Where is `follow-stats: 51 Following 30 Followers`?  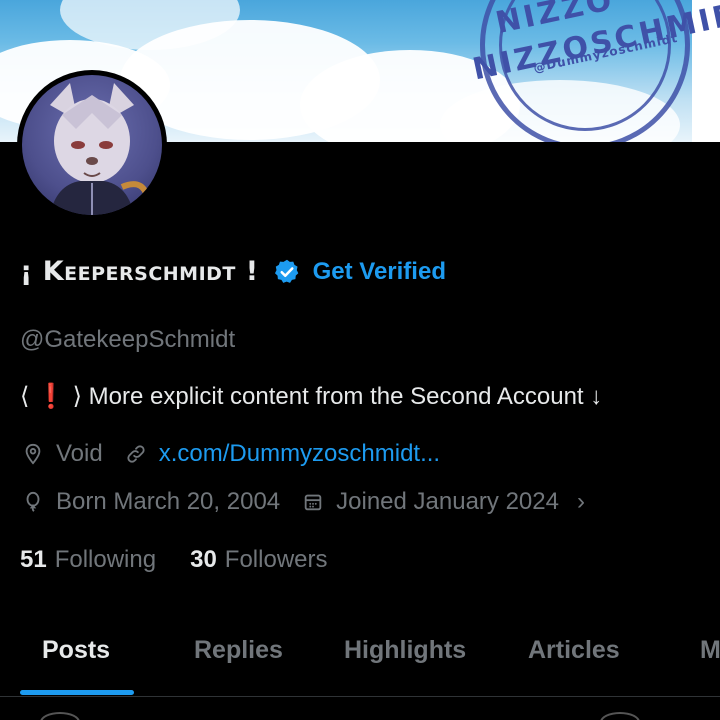 follow-stats: 51 Following 30 Followers is located at coordinates (191, 560).